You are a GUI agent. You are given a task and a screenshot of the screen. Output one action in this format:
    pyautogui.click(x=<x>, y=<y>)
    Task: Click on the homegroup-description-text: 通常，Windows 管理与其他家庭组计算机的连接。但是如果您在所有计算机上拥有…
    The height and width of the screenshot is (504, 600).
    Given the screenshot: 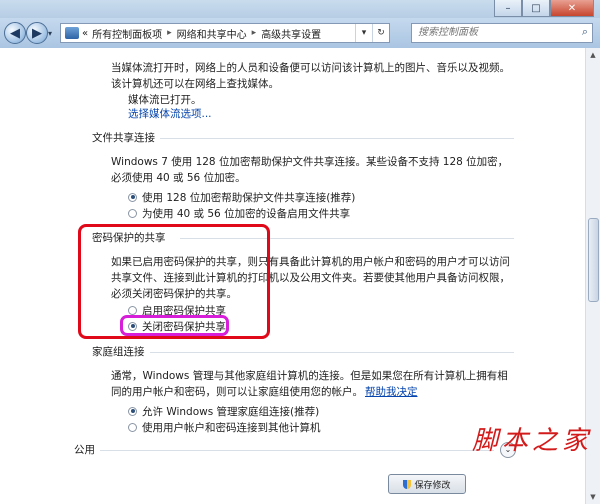 What is the action you would take?
    pyautogui.click(x=309, y=384)
    